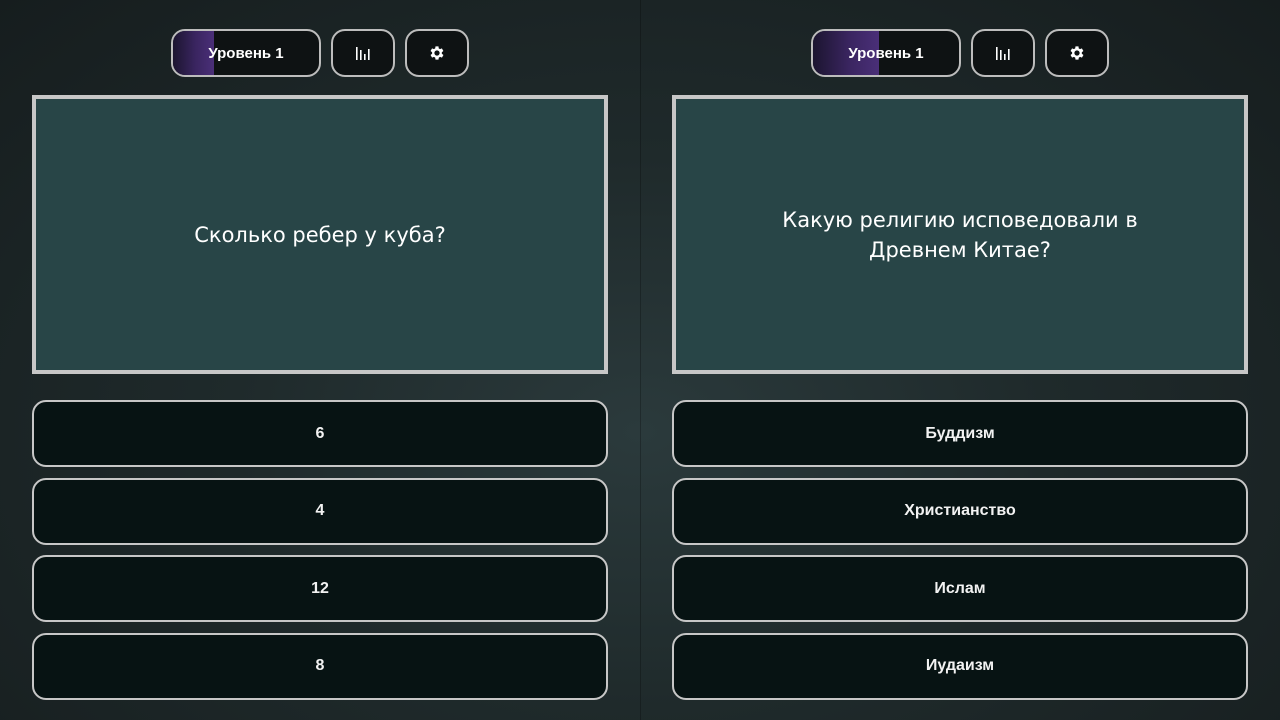 The height and width of the screenshot is (720, 1280). Describe the element at coordinates (320, 666) in the screenshot. I see `answer-button: 8` at that location.